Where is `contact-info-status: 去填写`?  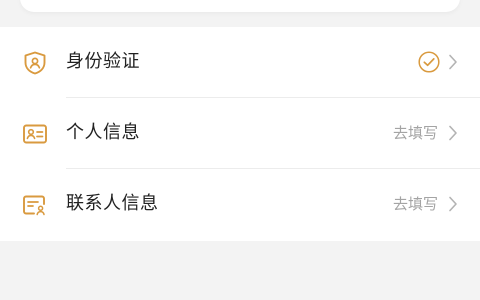 contact-info-status: 去填写 is located at coordinates (415, 204).